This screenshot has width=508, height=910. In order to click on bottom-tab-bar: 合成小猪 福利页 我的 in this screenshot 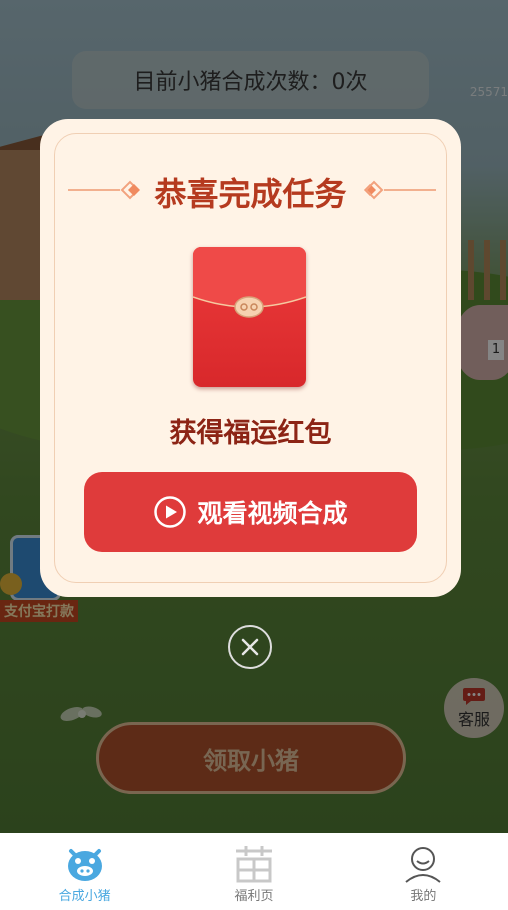, I will do `click(254, 871)`.